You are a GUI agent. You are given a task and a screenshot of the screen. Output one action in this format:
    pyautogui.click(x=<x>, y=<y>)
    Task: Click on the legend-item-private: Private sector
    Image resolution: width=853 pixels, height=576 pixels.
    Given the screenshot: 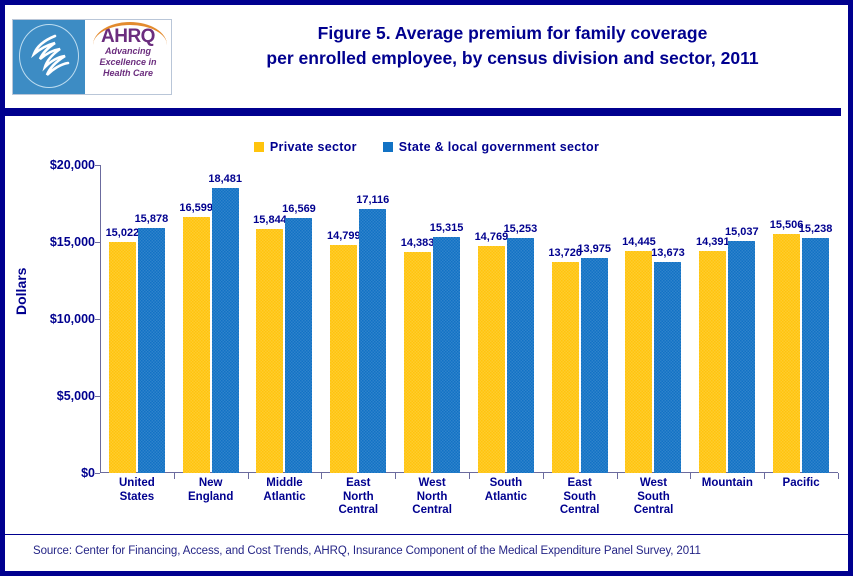 What is the action you would take?
    pyautogui.click(x=305, y=147)
    